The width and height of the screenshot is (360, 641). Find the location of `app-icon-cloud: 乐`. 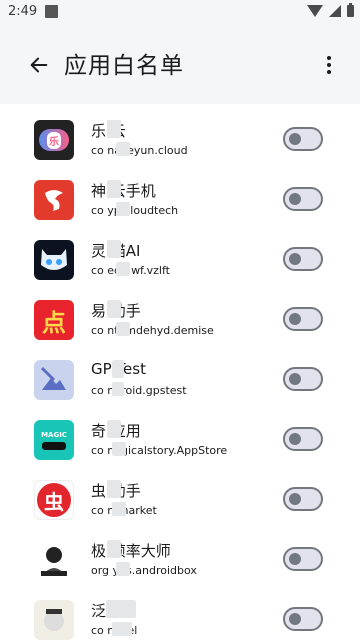

app-icon-cloud: 乐 is located at coordinates (54, 140).